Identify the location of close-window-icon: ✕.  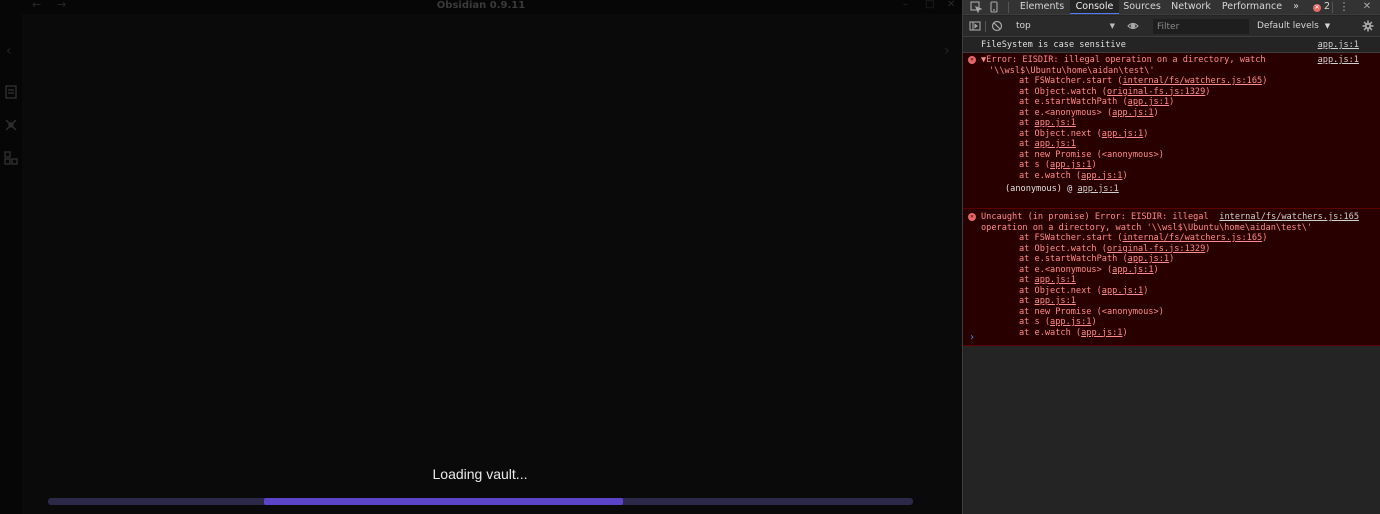
(951, 5).